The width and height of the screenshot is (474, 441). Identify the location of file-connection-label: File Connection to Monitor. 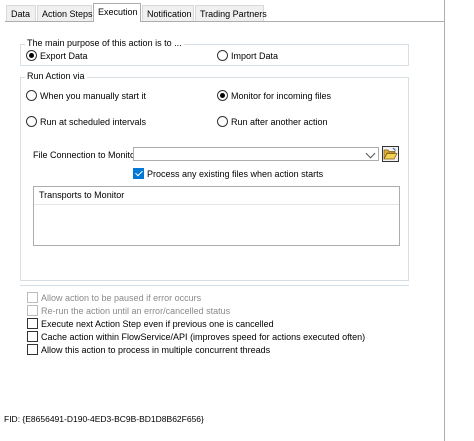
(86, 155).